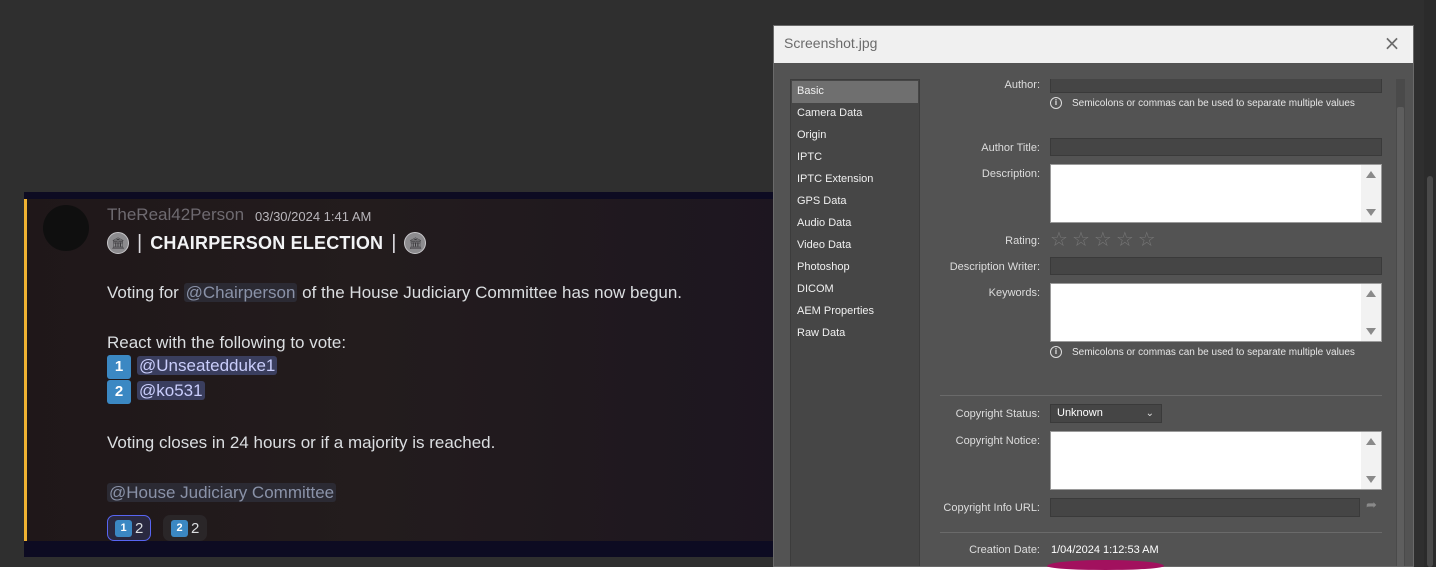 This screenshot has height=576, width=1436. I want to click on chairperson-mention: @Chairperson, so click(240, 292).